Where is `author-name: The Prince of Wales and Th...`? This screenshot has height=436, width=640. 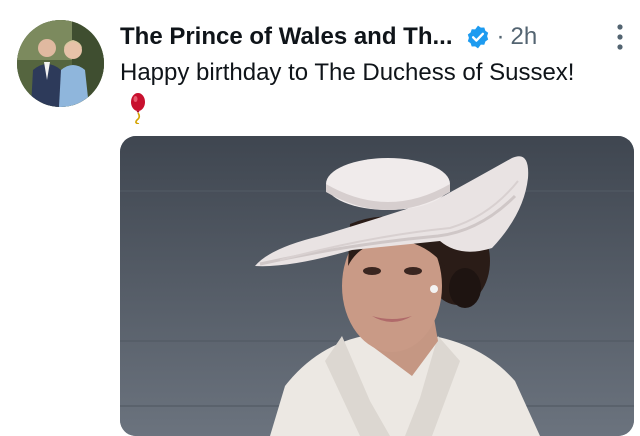
author-name: The Prince of Wales and Th... is located at coordinates (286, 37).